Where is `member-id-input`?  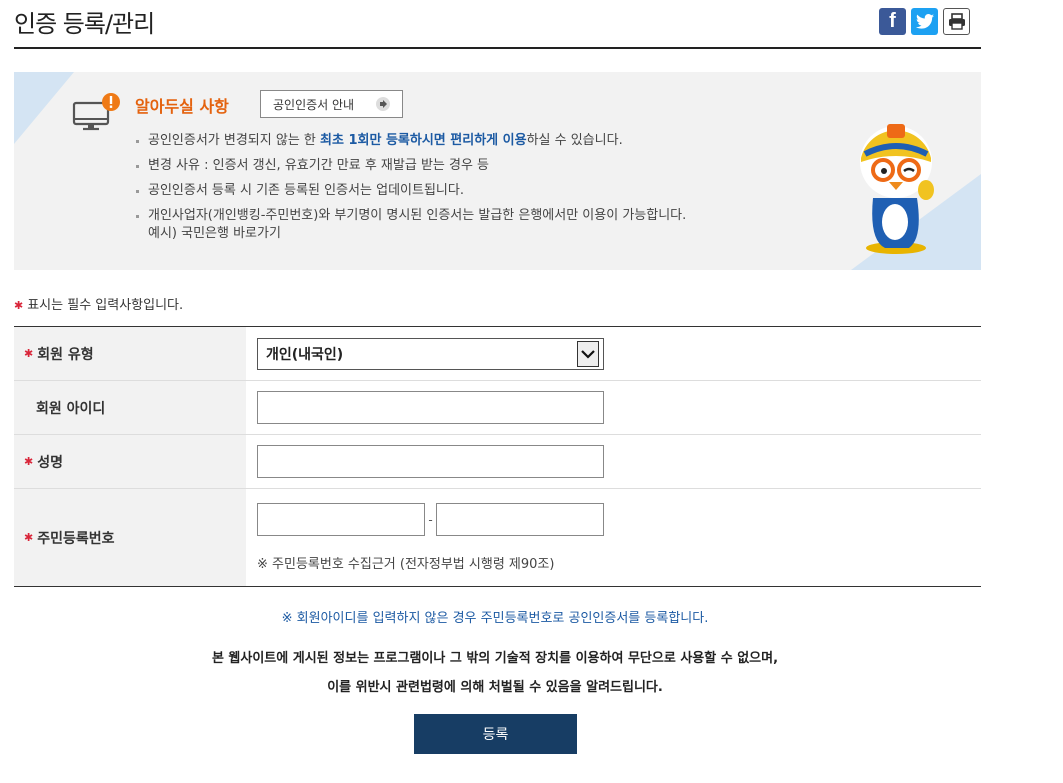
member-id-input is located at coordinates (430, 407).